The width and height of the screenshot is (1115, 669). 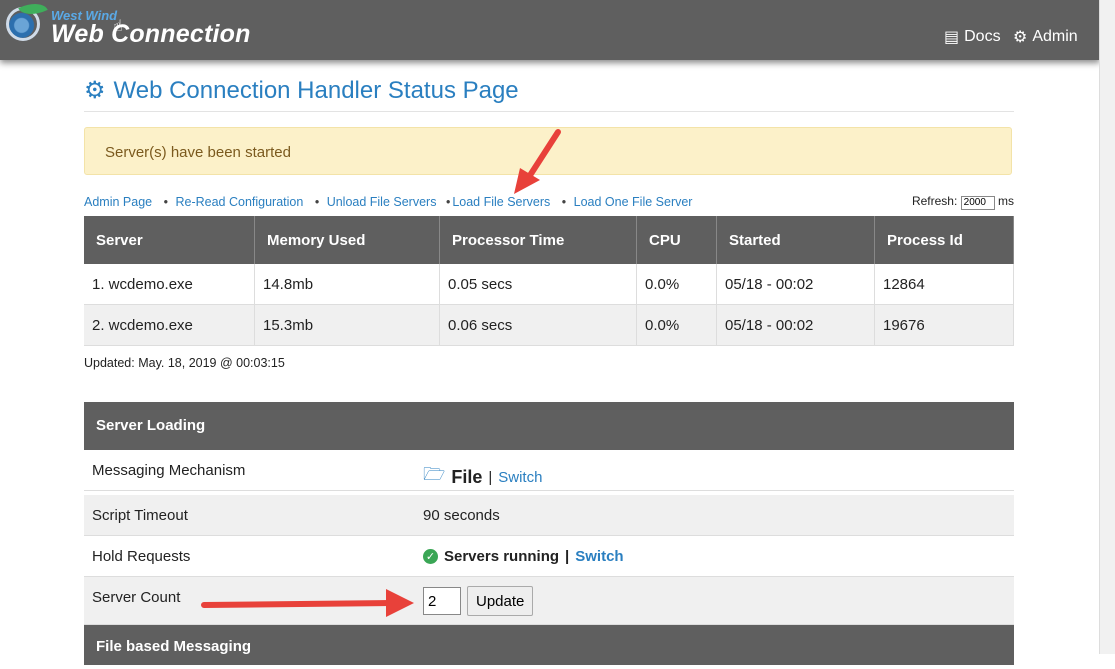 What do you see at coordinates (502, 556) in the screenshot?
I see `hold-status: Servers running` at bounding box center [502, 556].